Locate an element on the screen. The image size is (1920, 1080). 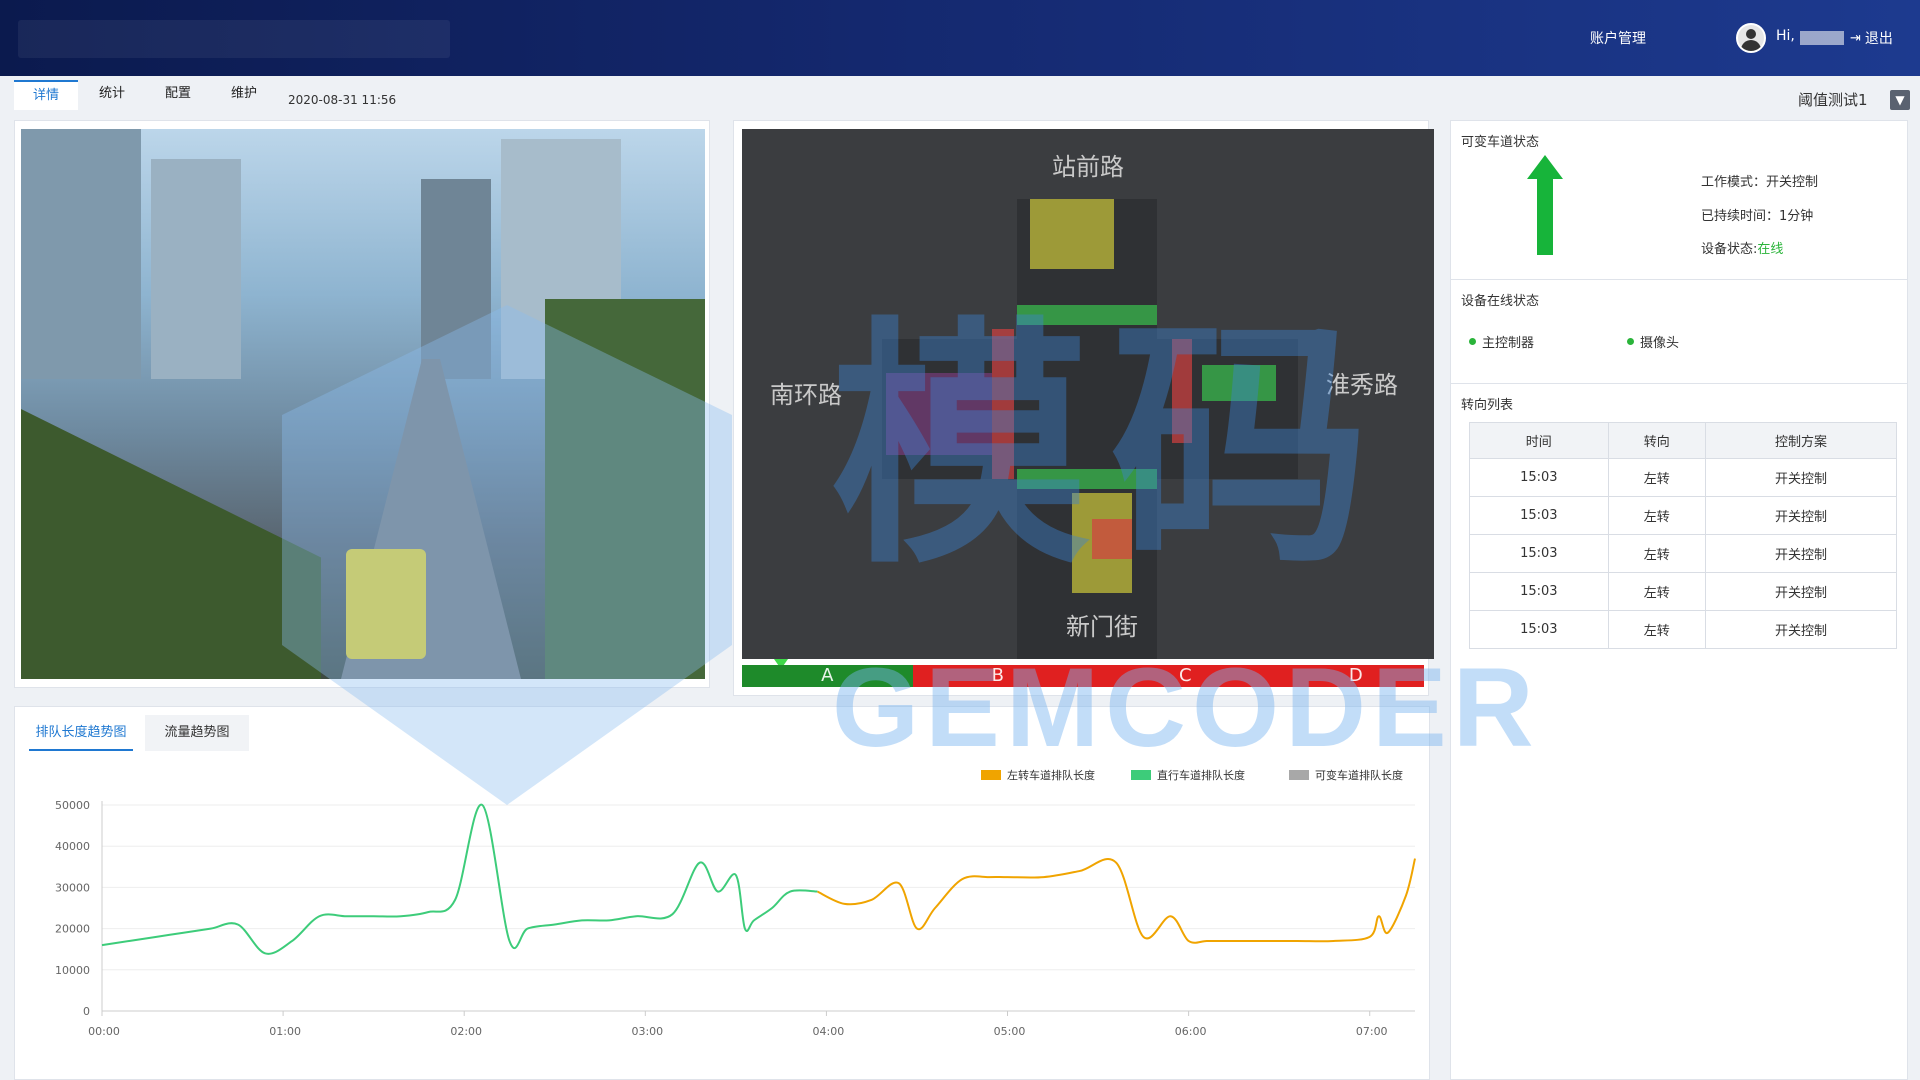
duration: 已持续时间：1分钟 is located at coordinates (1757, 216).